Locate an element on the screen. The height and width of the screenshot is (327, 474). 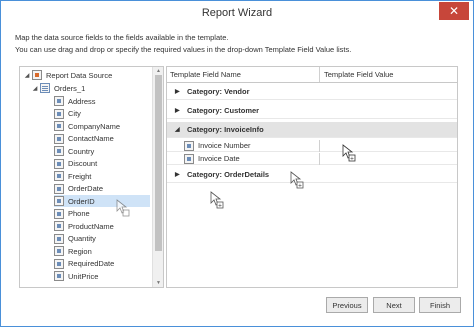
tree-field-item: OrderID is located at coordinates (102, 201).